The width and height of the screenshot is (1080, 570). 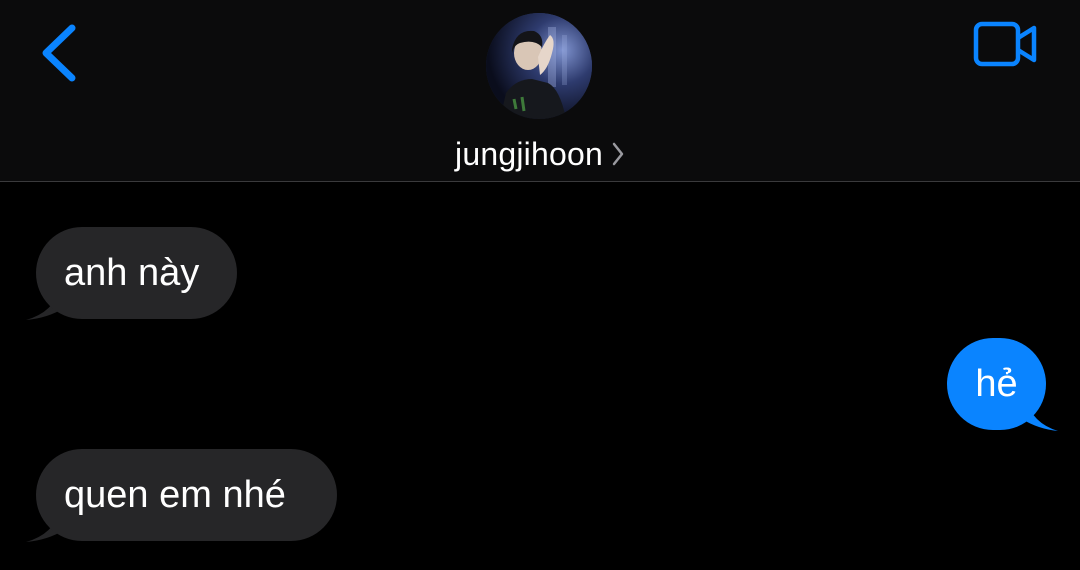 I want to click on video-call-button, so click(x=1007, y=44).